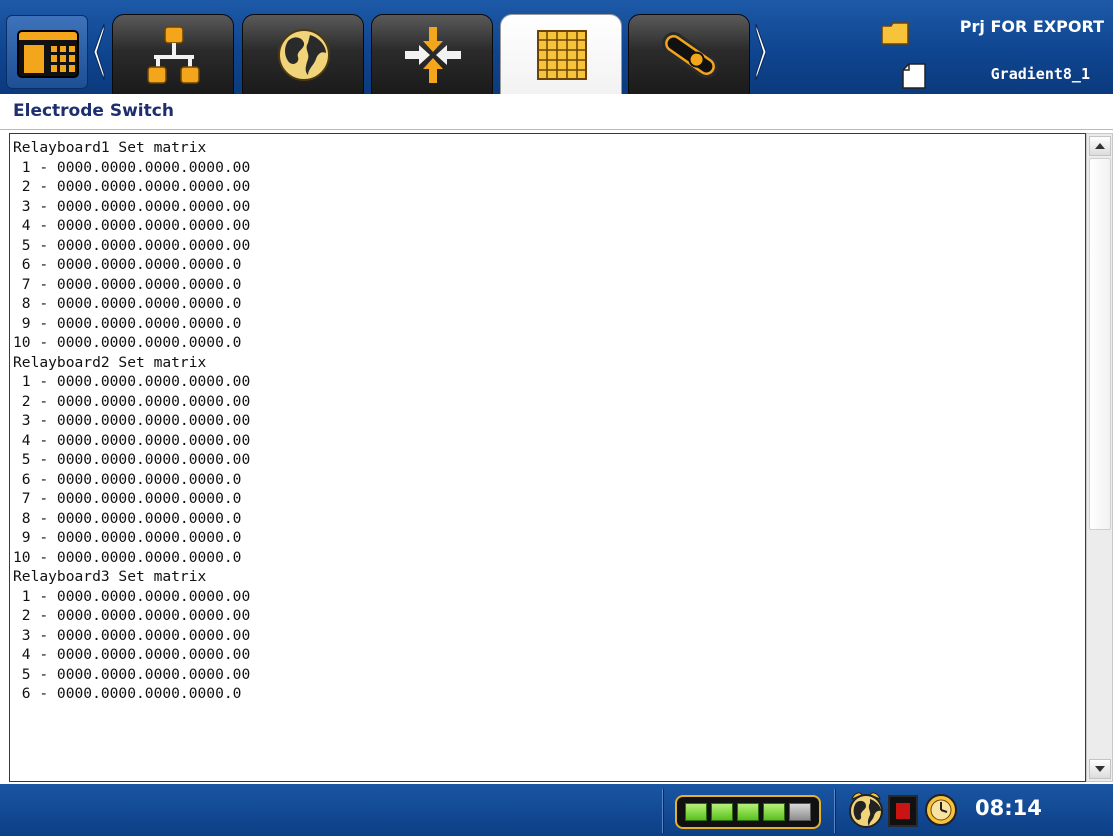 Image resolution: width=1113 pixels, height=836 pixels. Describe the element at coordinates (110, 147) in the screenshot. I see `text-line: Relayboard1 Set matrix` at that location.